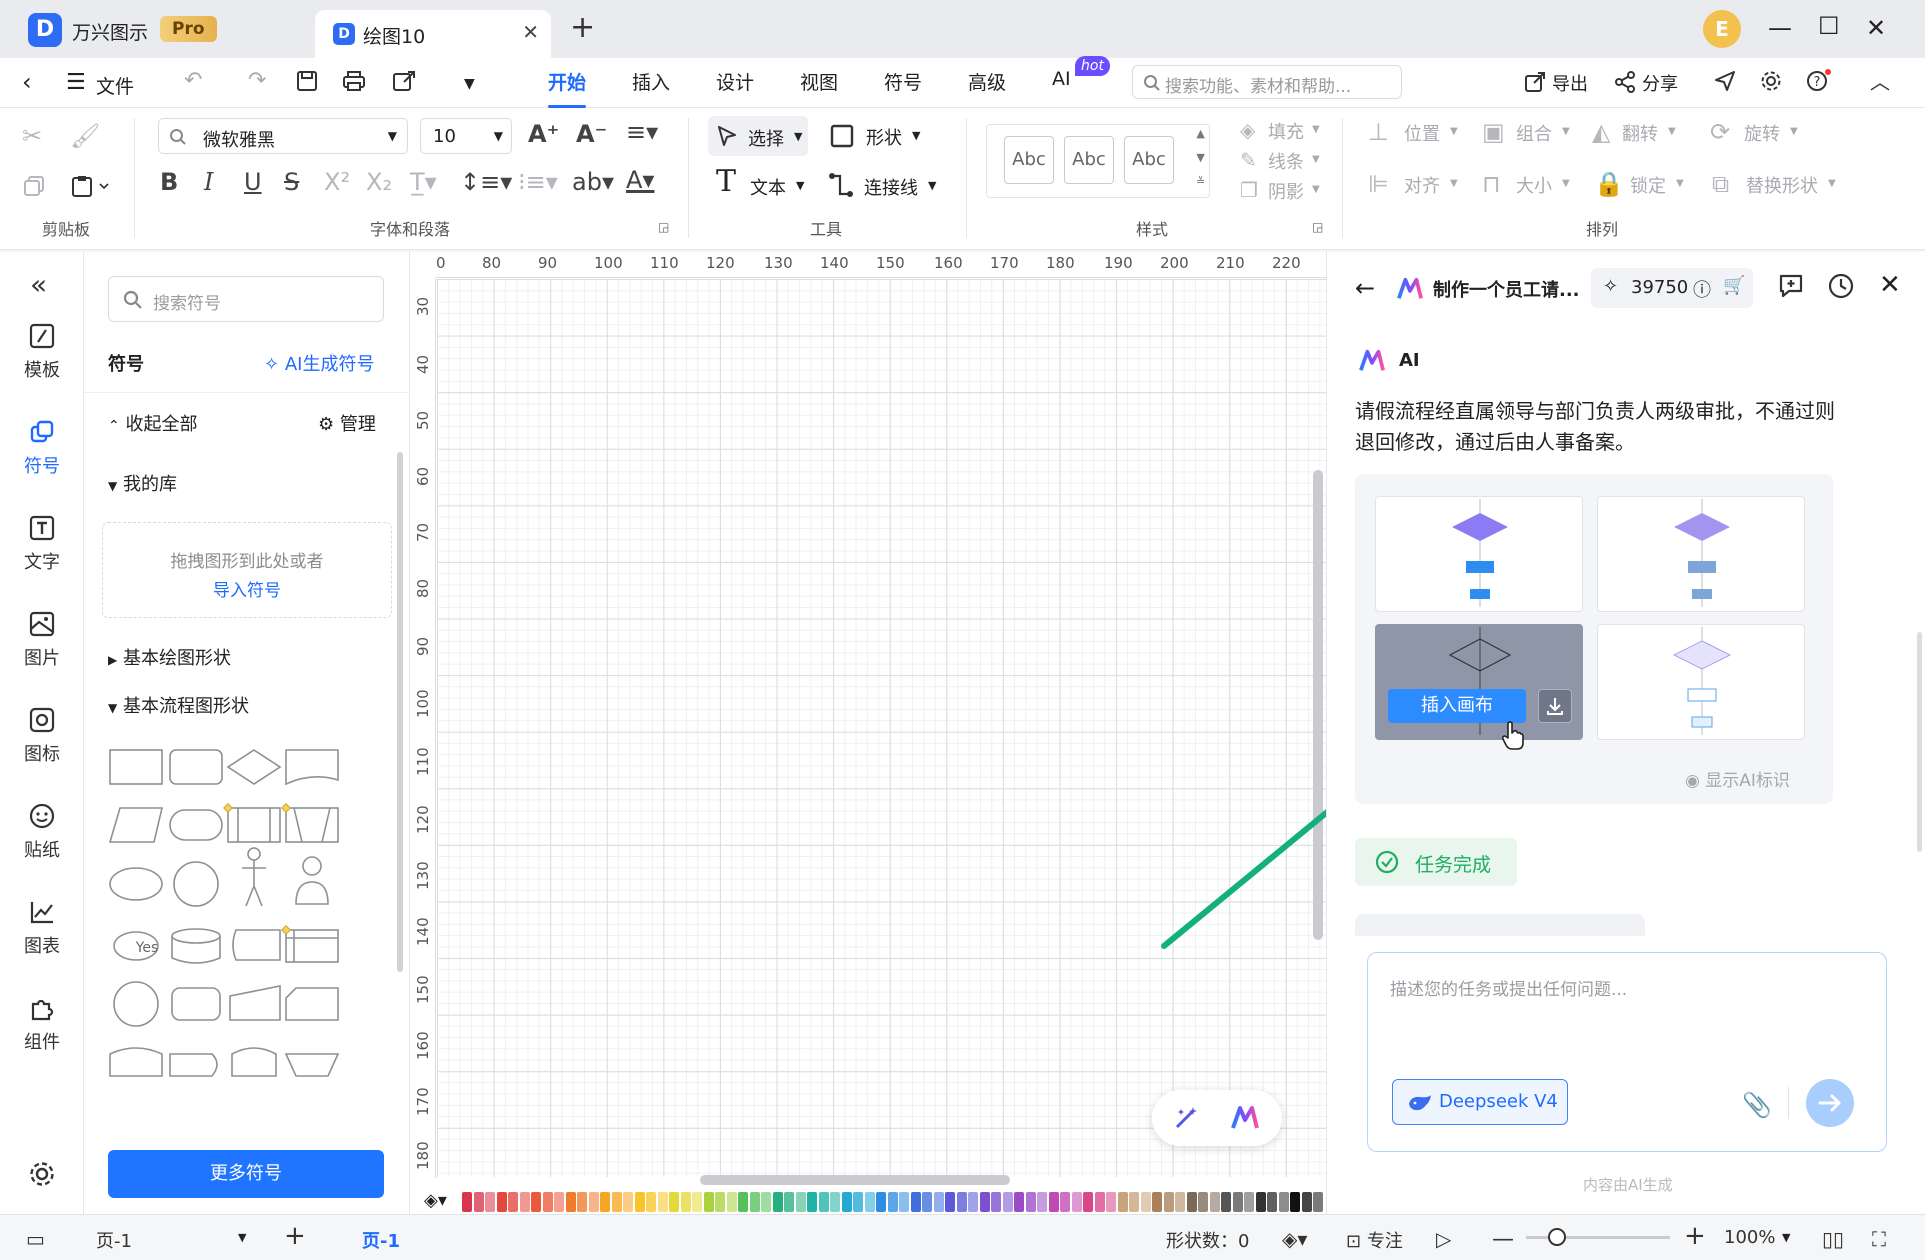  What do you see at coordinates (257, 80) in the screenshot?
I see `redo-icon: ↷` at bounding box center [257, 80].